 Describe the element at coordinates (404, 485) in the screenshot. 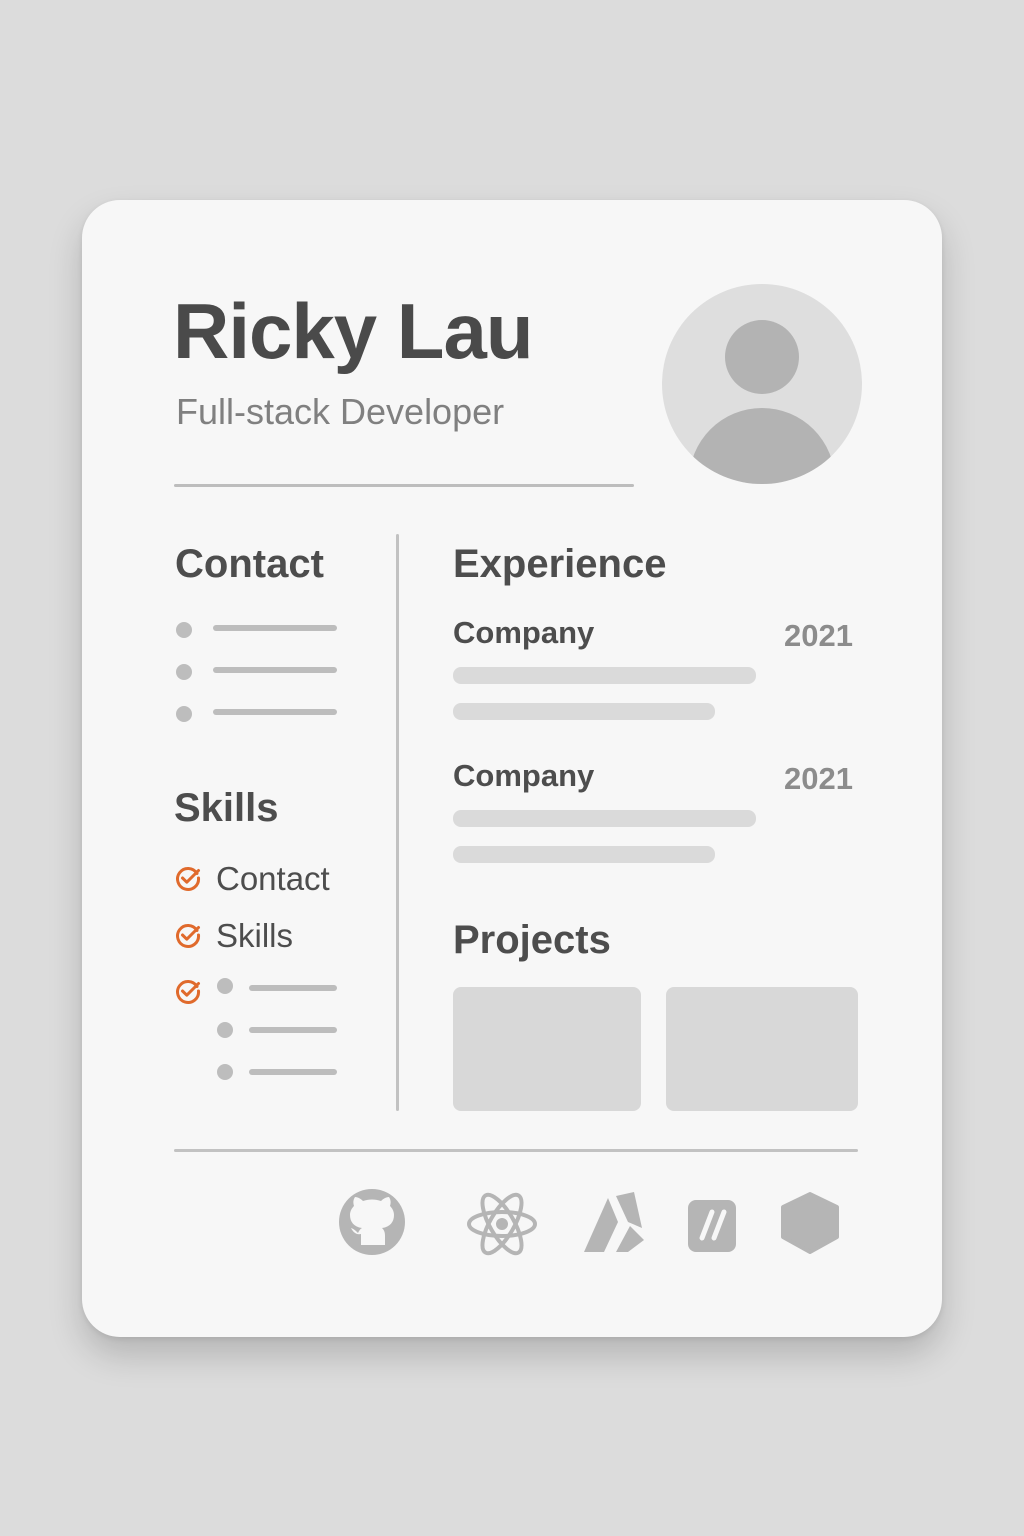

I see `header-divider` at that location.